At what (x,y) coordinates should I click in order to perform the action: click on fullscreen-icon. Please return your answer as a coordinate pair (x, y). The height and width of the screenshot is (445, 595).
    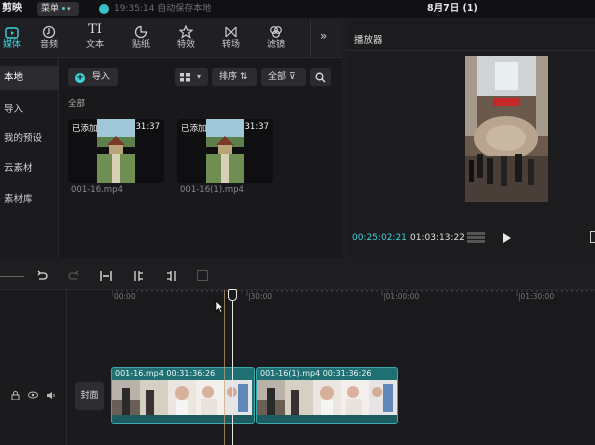
    Looking at the image, I should click on (592, 237).